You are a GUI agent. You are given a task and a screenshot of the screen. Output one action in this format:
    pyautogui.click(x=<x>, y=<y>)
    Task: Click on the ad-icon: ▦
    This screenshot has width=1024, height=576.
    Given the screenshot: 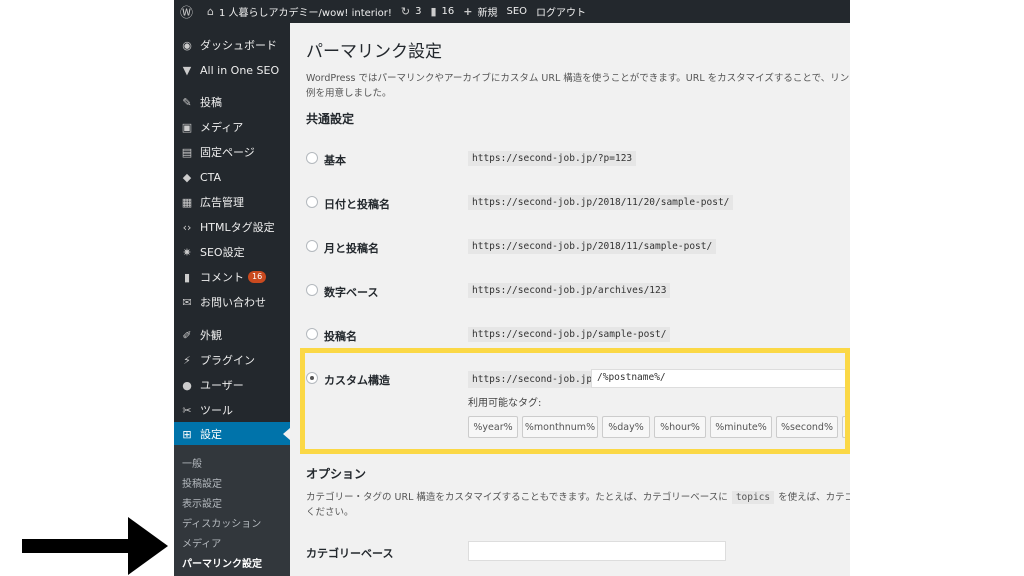 What is the action you would take?
    pyautogui.click(x=187, y=202)
    